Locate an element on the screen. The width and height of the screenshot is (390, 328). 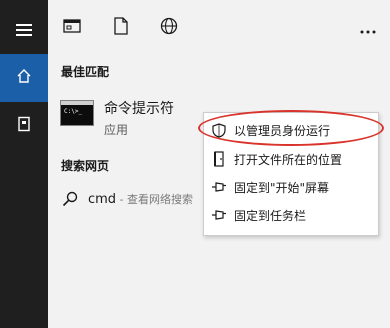
web-filter-button is located at coordinates (169, 28).